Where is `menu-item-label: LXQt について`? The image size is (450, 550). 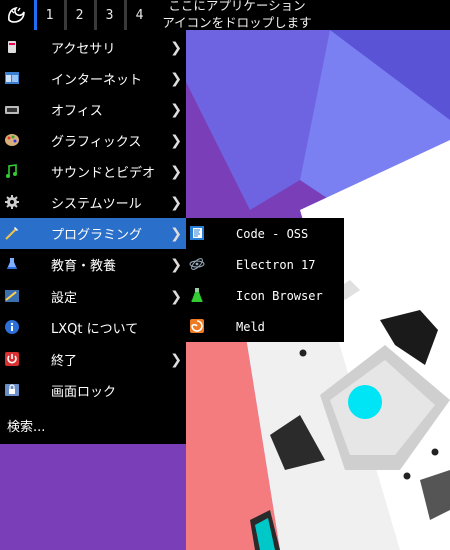 menu-item-label: LXQt について is located at coordinates (95, 329).